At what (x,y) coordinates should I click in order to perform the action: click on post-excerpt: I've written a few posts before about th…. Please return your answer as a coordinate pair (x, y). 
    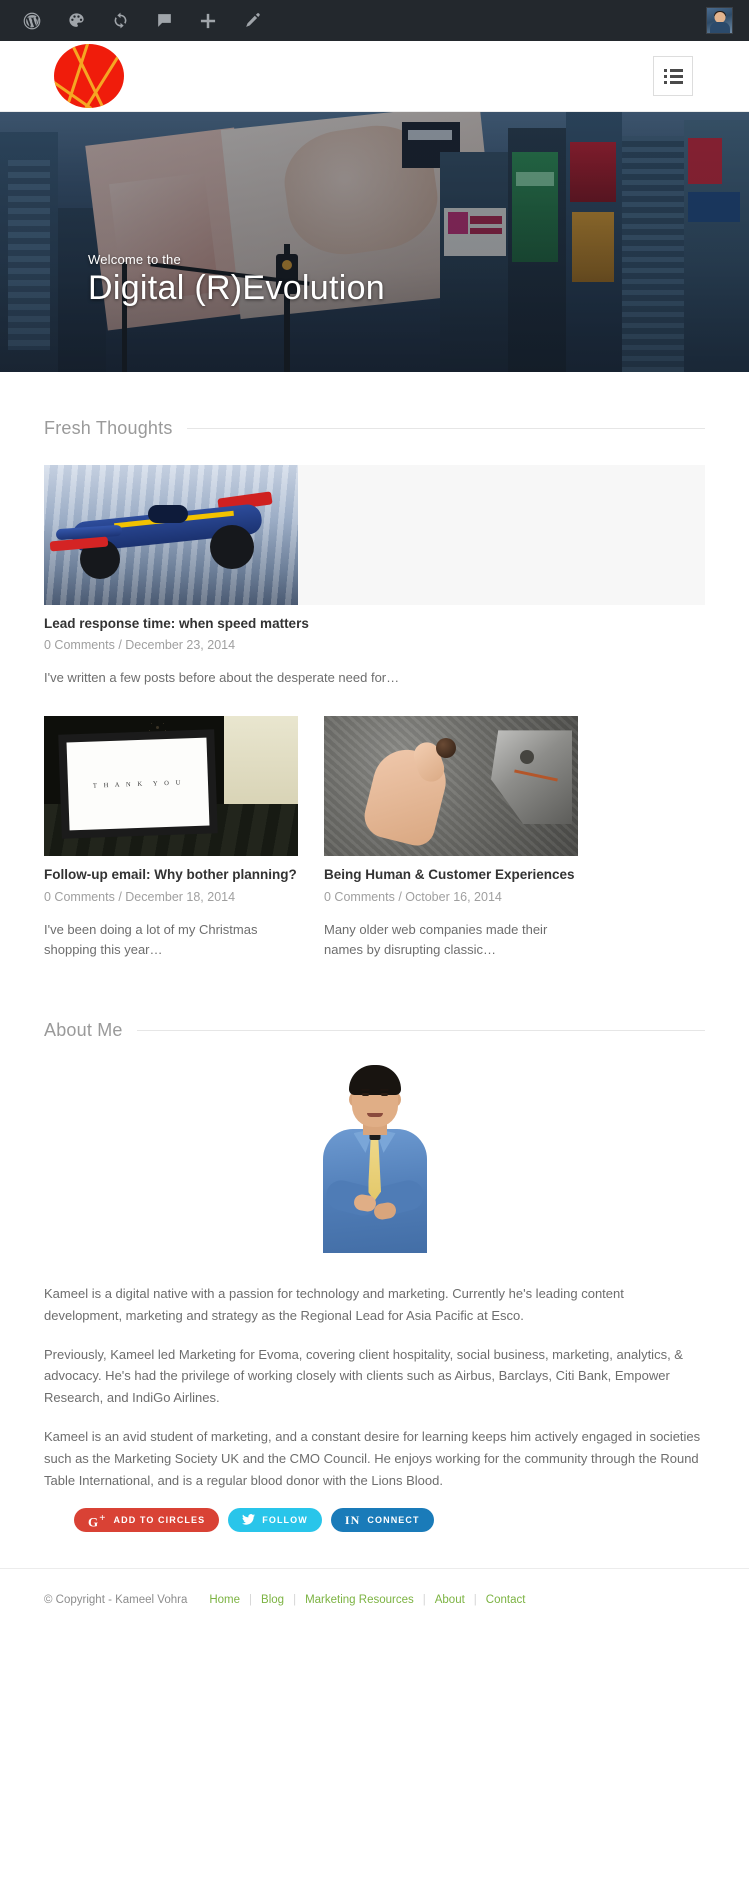
    Looking at the image, I should click on (222, 678).